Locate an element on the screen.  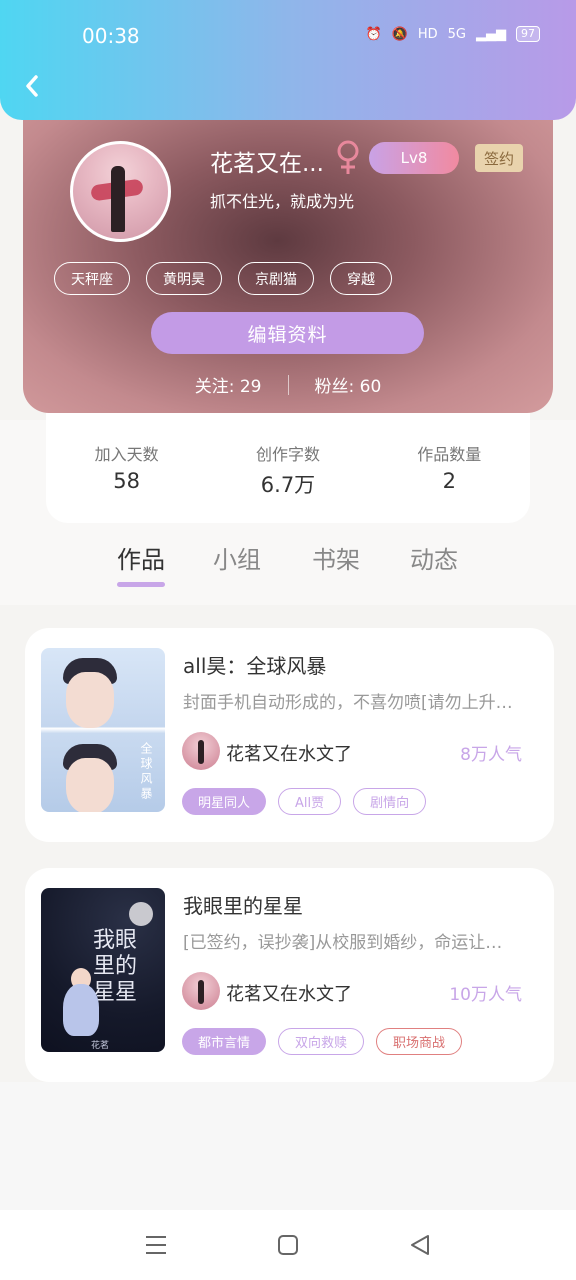
stat-label: 加入天数 is located at coordinates (126, 454).